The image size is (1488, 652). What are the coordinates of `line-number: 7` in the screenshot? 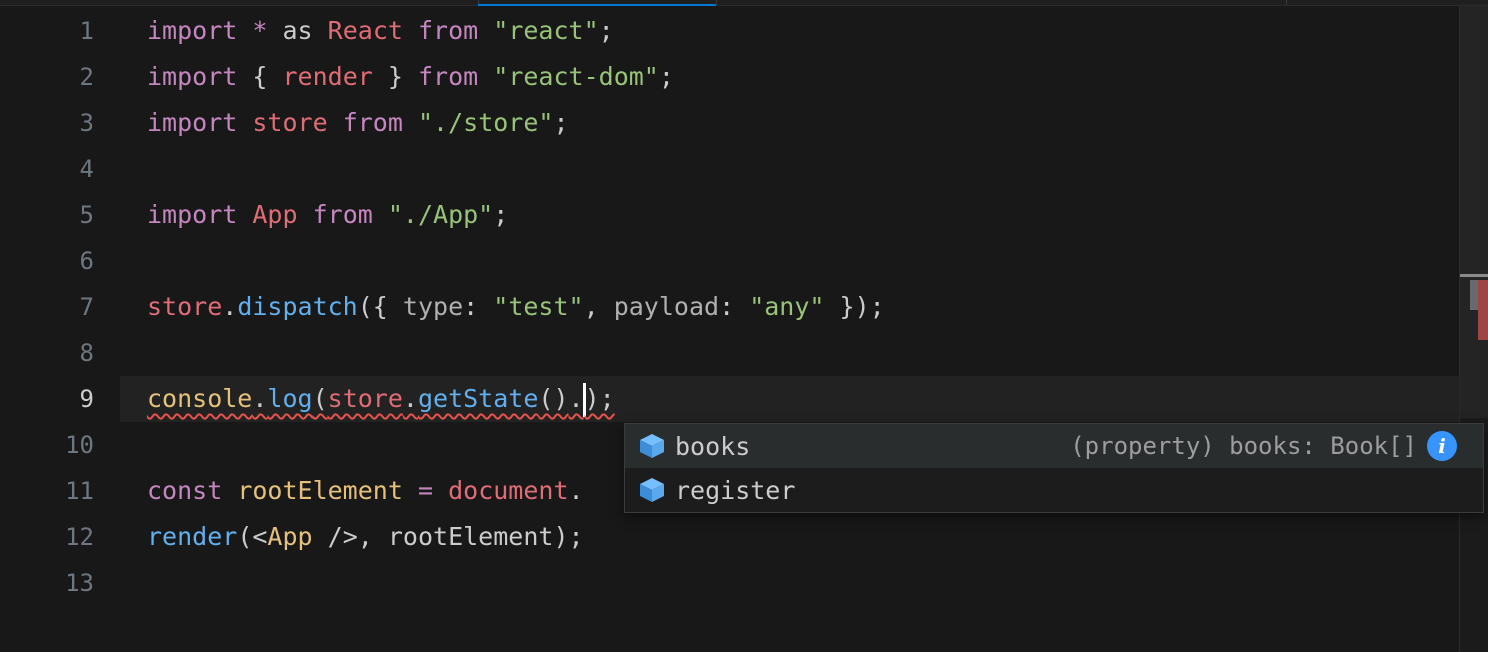 It's located at (86, 307).